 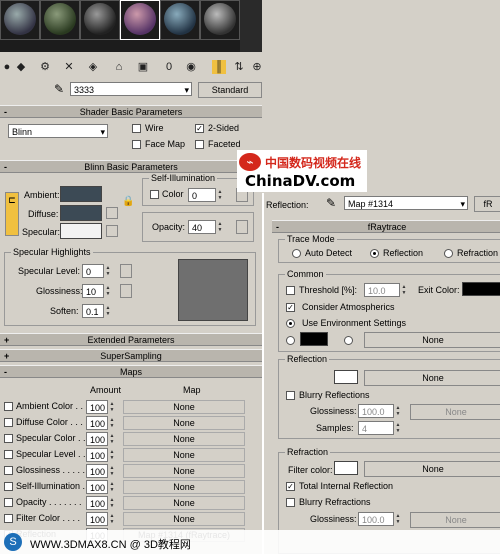 I want to click on material-type-button: Standard, so click(x=230, y=90).